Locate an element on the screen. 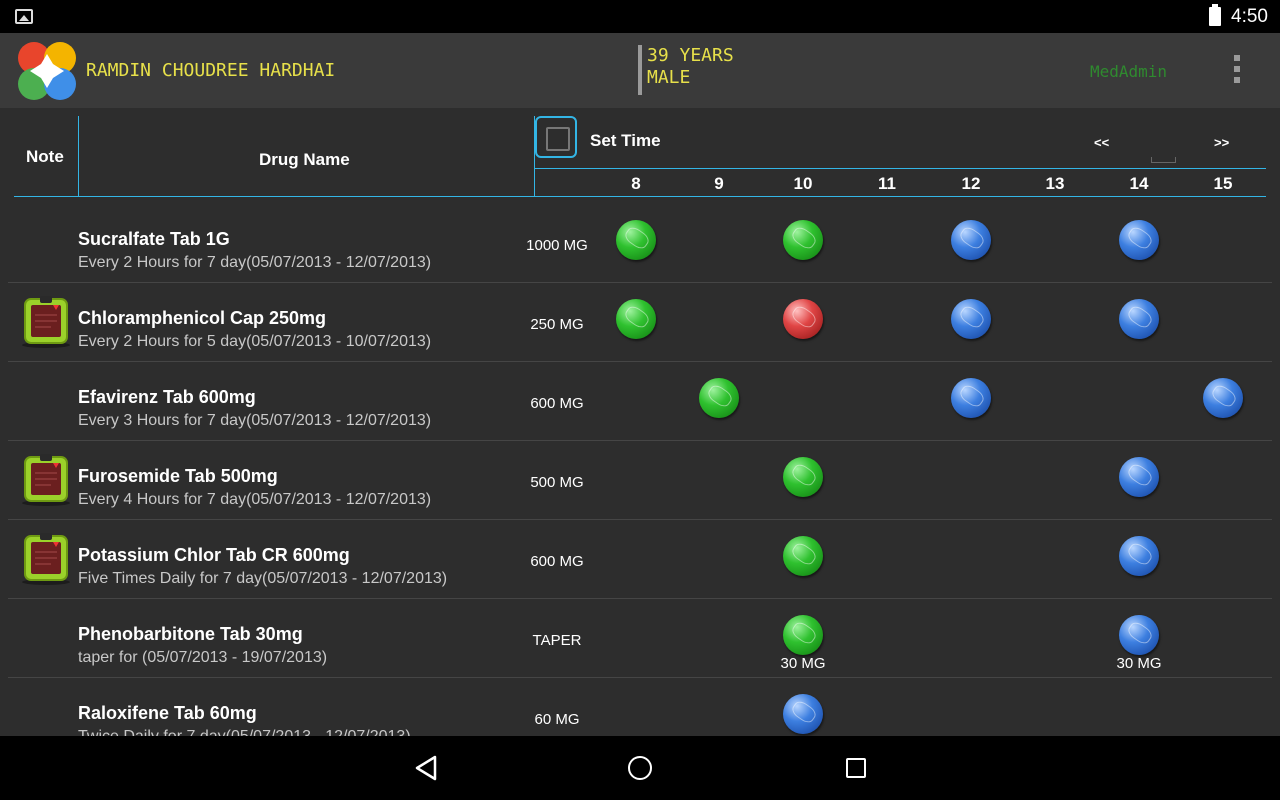  previous-hours-button: << is located at coordinates (1101, 142).